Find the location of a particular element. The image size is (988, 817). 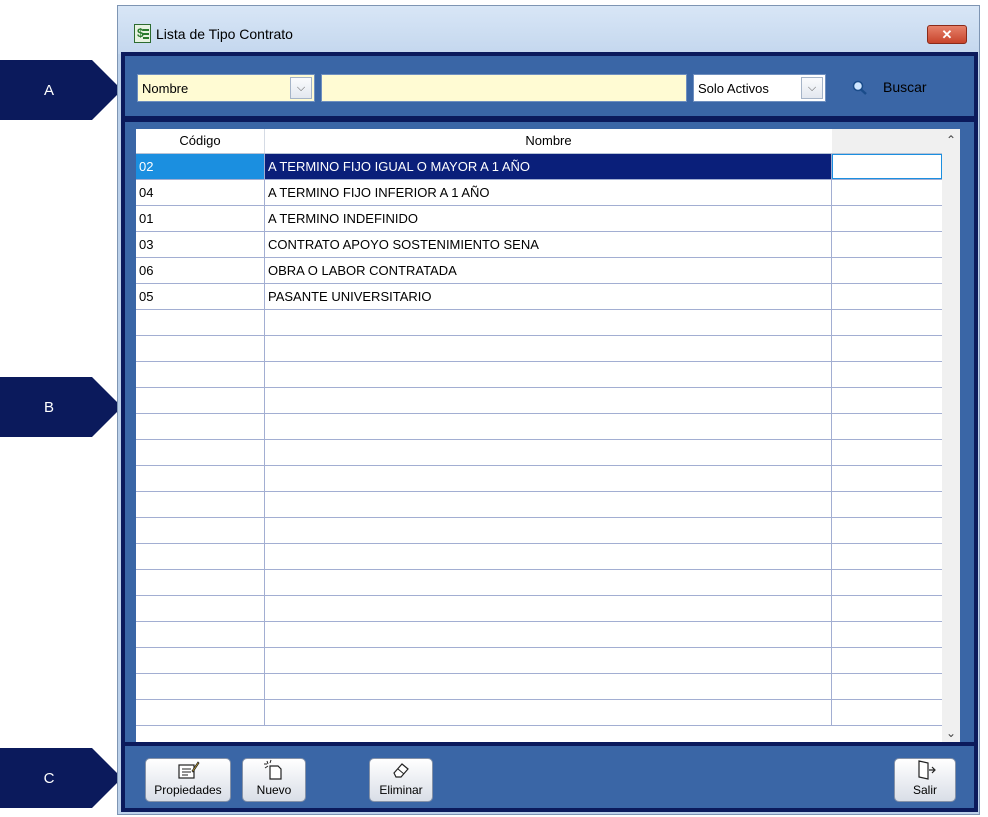

column-header-nombre: Nombre is located at coordinates (548, 141).